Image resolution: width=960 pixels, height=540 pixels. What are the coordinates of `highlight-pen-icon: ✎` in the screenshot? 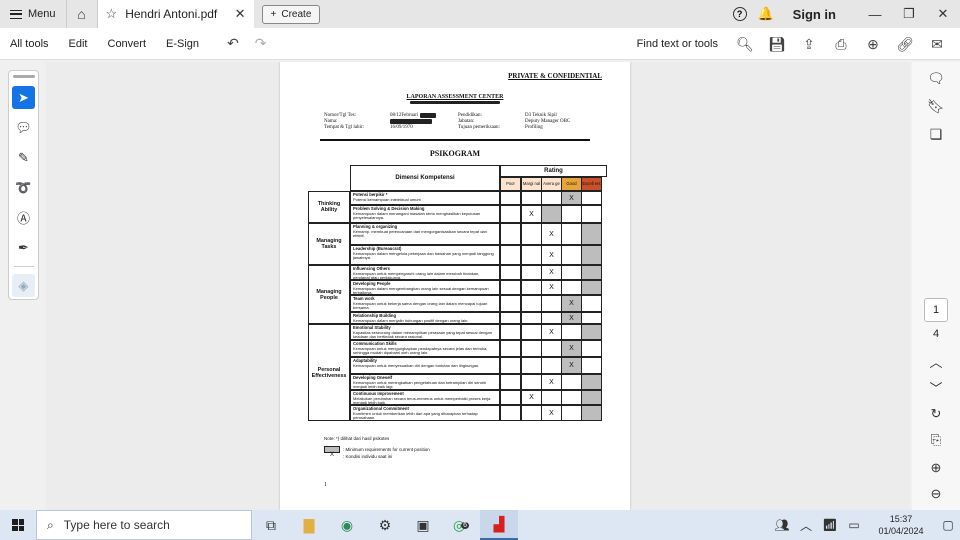 It's located at (23, 157).